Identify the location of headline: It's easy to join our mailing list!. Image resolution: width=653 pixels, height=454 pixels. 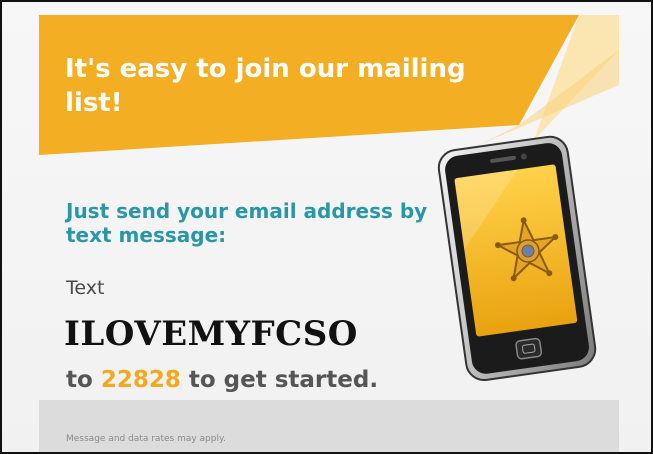
(265, 86).